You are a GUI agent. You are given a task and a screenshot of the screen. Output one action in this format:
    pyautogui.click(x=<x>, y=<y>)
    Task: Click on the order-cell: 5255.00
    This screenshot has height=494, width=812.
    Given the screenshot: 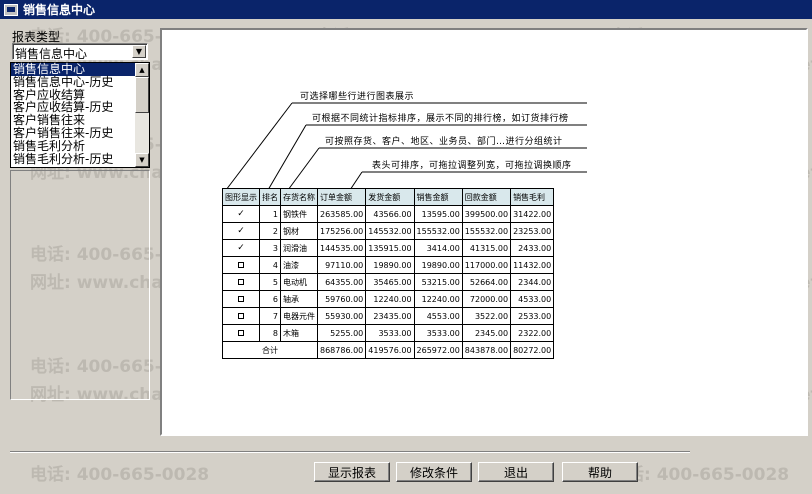 What is the action you would take?
    pyautogui.click(x=341, y=333)
    